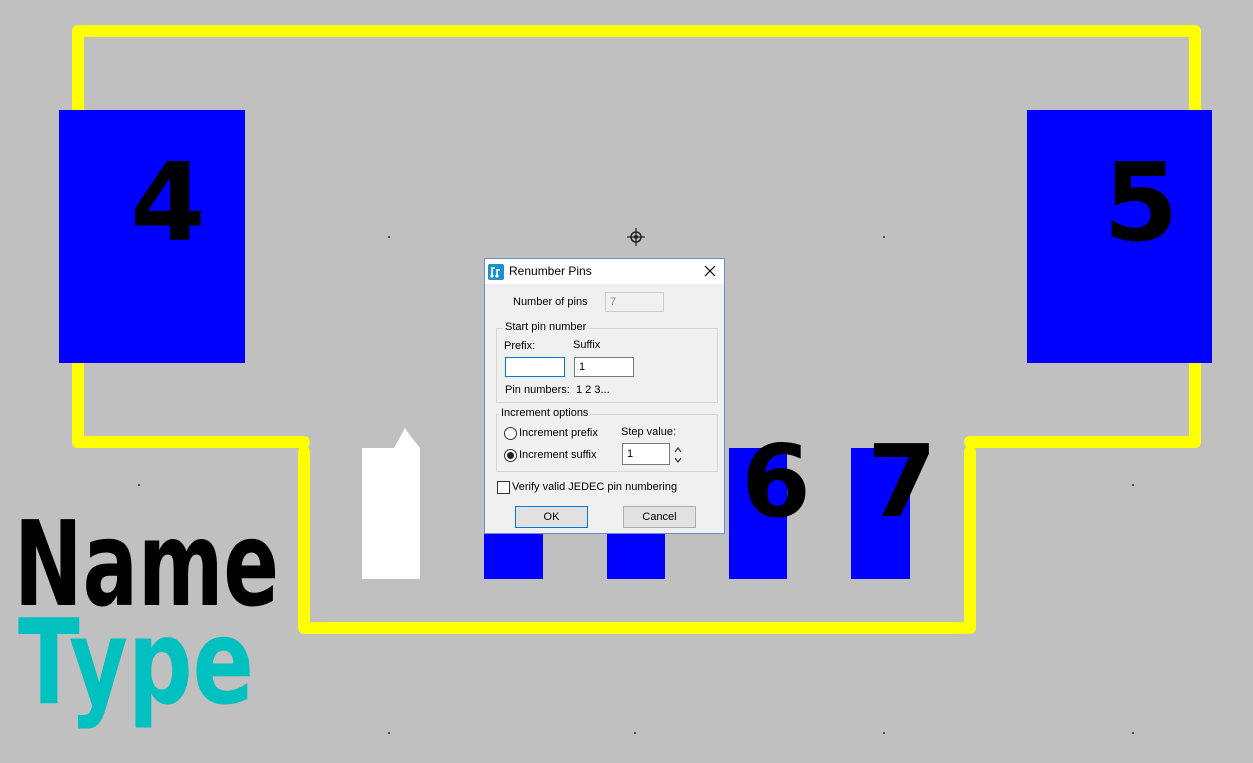  What do you see at coordinates (604, 367) in the screenshot?
I see `suffix-input` at bounding box center [604, 367].